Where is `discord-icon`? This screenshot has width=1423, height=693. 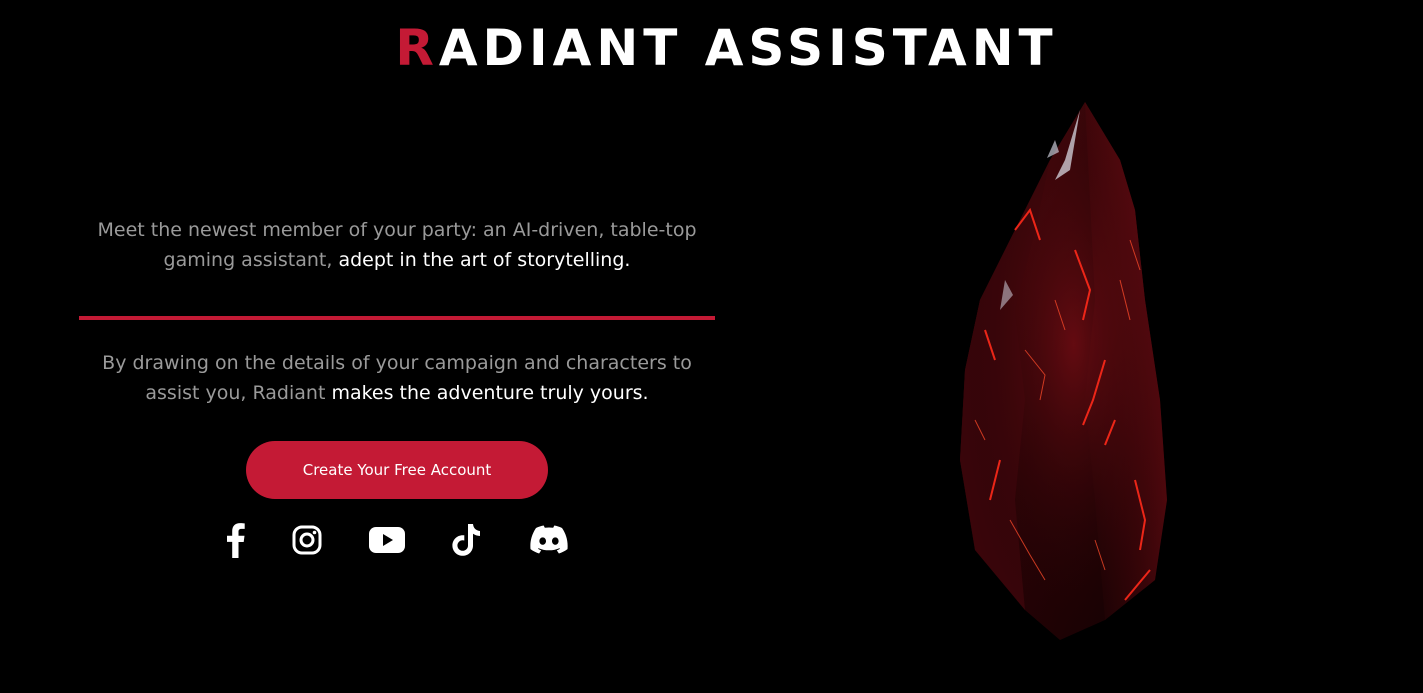
discord-icon is located at coordinates (549, 539).